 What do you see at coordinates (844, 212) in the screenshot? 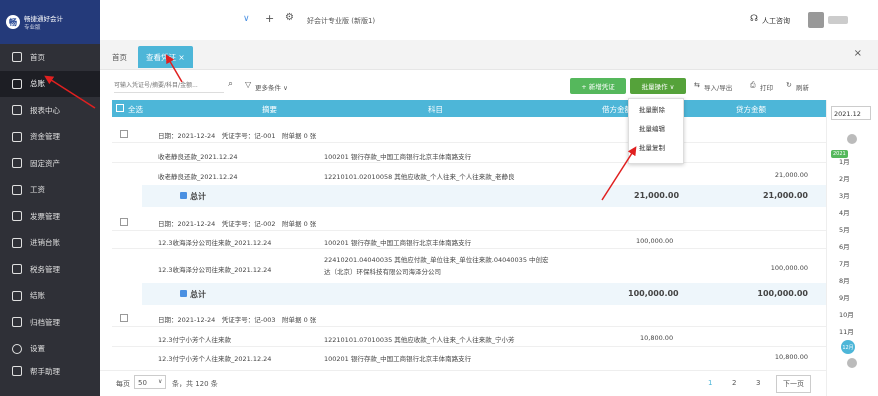
I see `month-item: 4月` at bounding box center [844, 212].